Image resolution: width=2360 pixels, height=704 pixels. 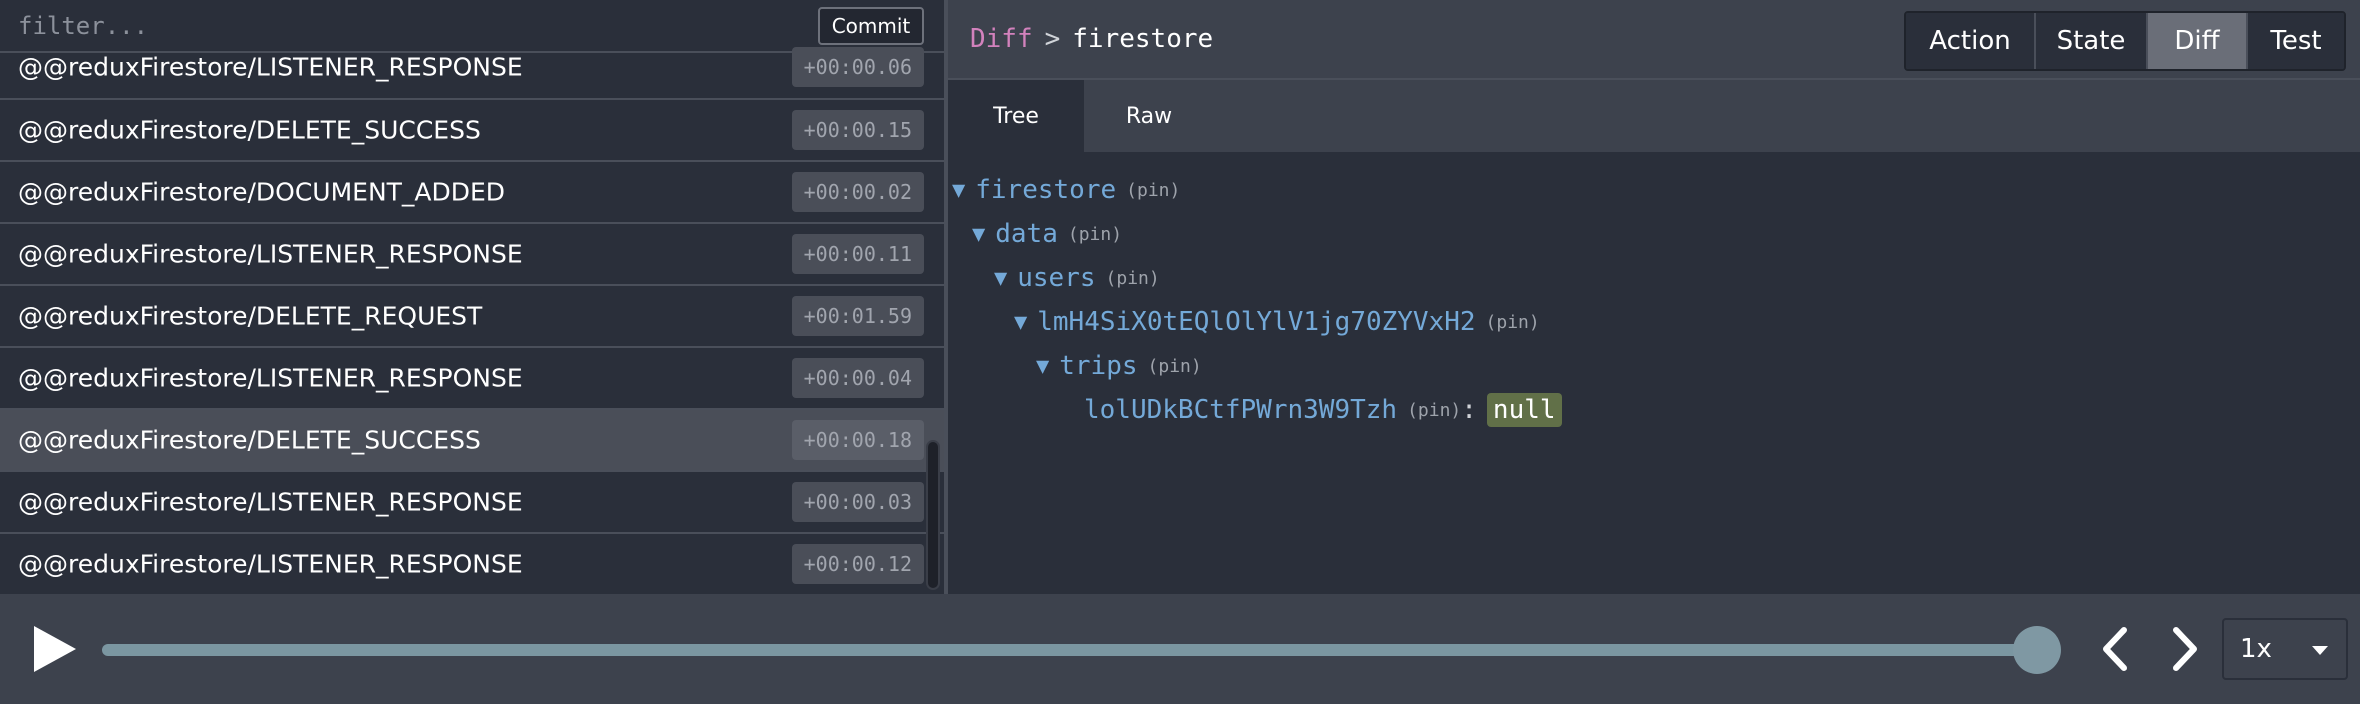 I want to click on action-name: @@reduxFirestore/DOCUMENT_ADDED, so click(x=262, y=192).